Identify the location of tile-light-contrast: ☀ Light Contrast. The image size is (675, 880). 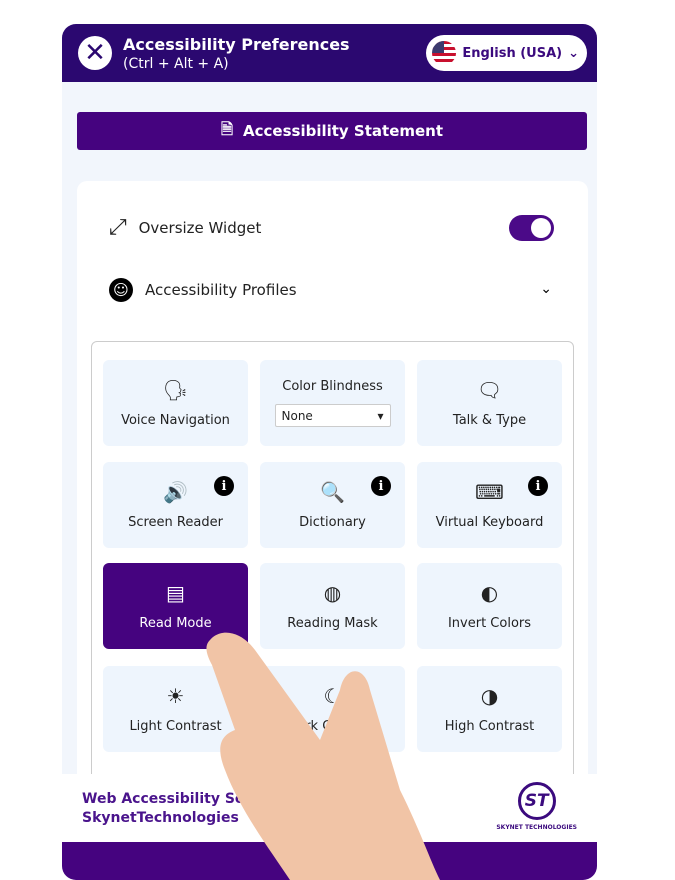
(175, 709).